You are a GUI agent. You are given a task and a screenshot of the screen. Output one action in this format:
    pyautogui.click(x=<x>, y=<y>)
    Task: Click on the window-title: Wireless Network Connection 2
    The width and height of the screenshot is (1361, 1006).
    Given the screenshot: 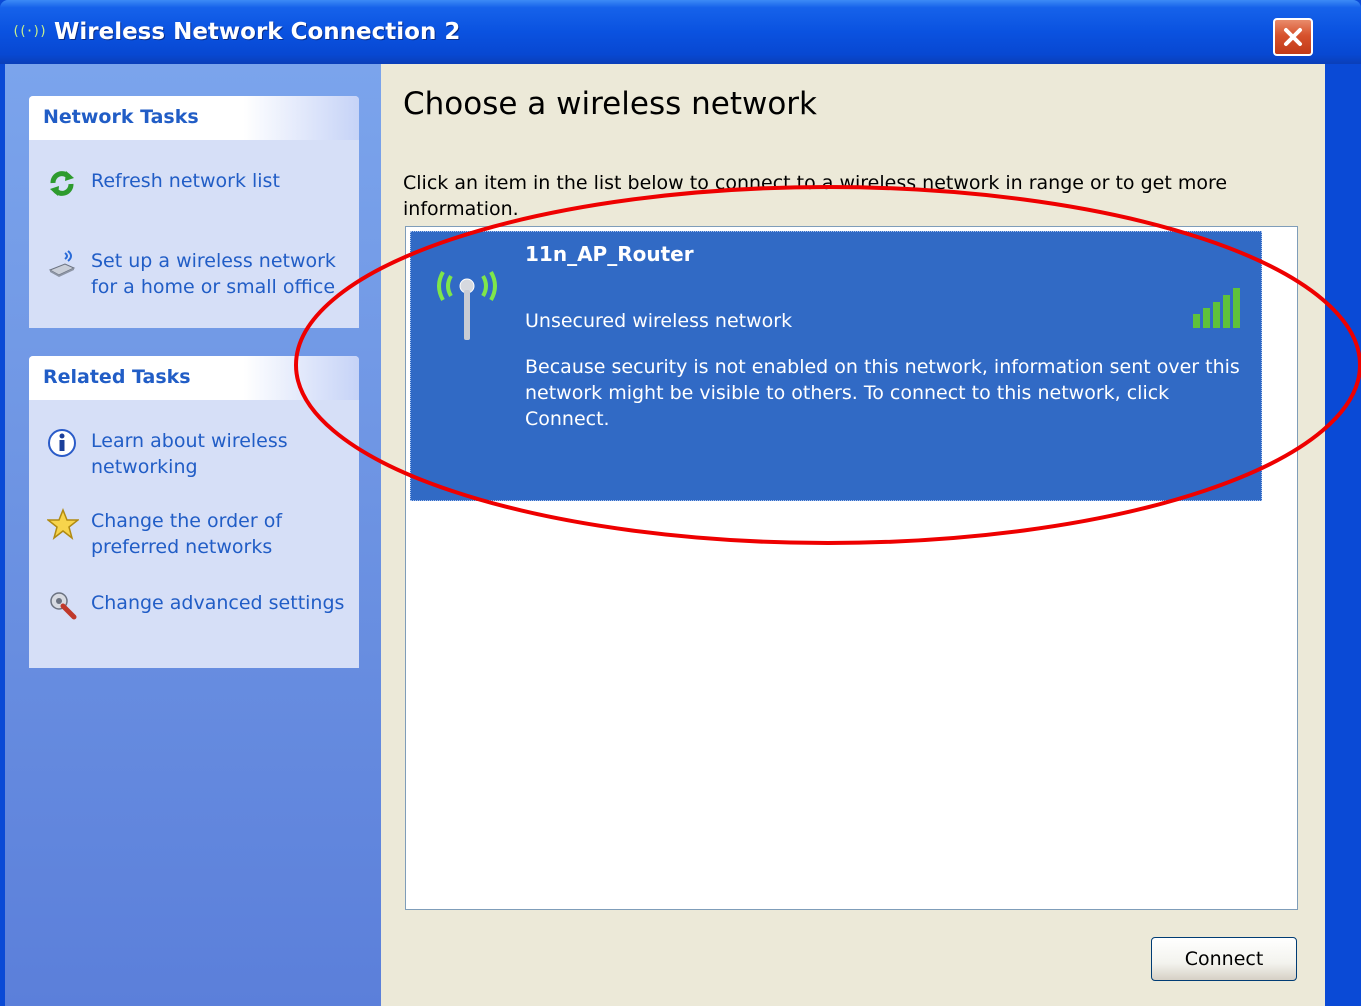 What is the action you would take?
    pyautogui.click(x=257, y=32)
    